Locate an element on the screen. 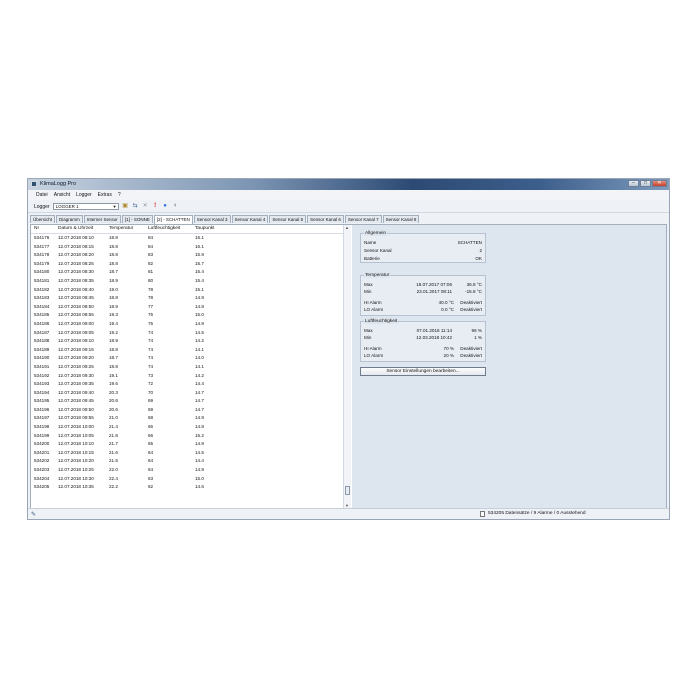 Image resolution: width=700 pixels, height=700 pixels. cell-temperature: 18.8 is located at coordinates (113, 349).